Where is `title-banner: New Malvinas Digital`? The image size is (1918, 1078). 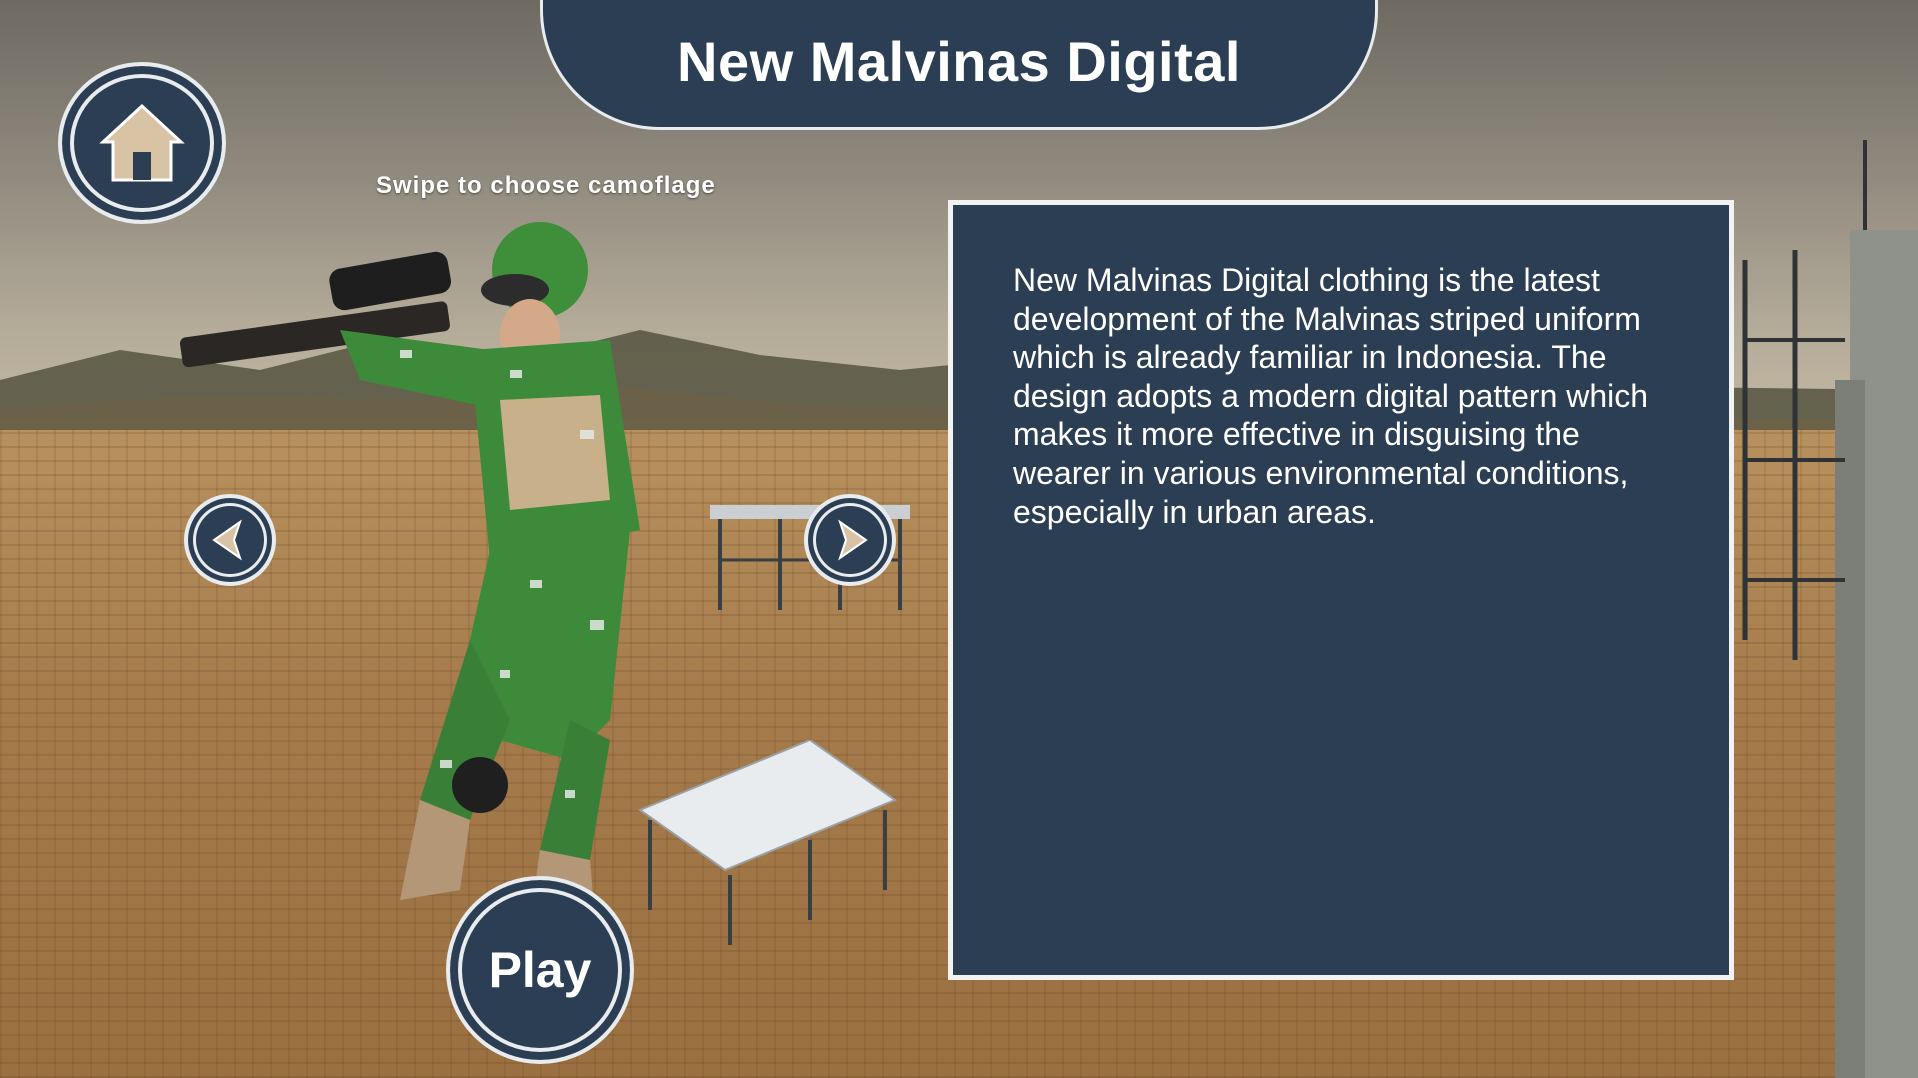
title-banner: New Malvinas Digital is located at coordinates (959, 65).